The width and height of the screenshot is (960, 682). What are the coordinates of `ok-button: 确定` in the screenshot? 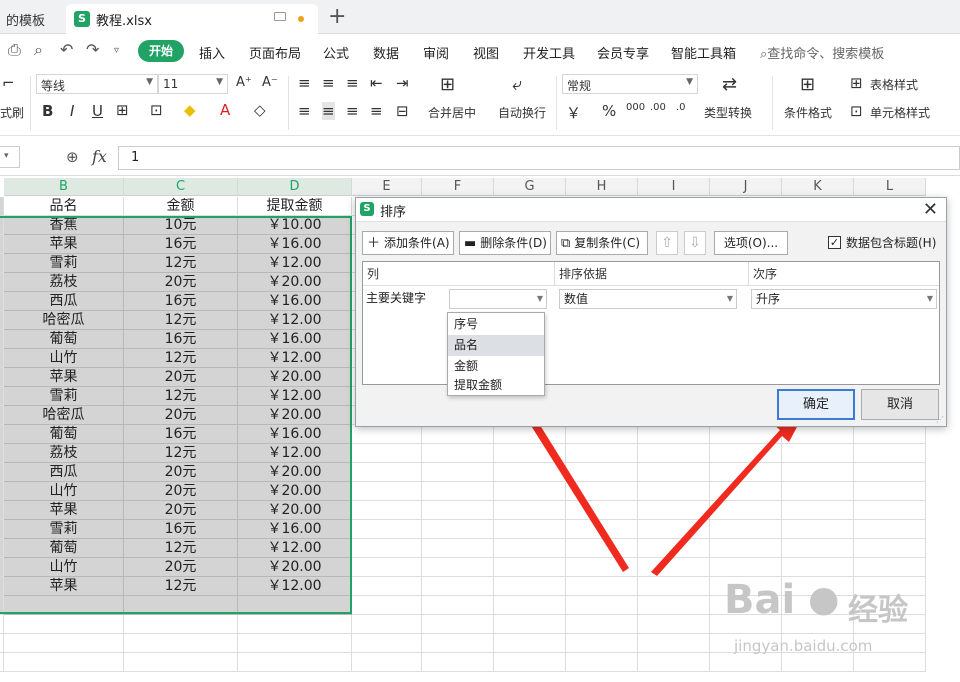 It's located at (816, 404).